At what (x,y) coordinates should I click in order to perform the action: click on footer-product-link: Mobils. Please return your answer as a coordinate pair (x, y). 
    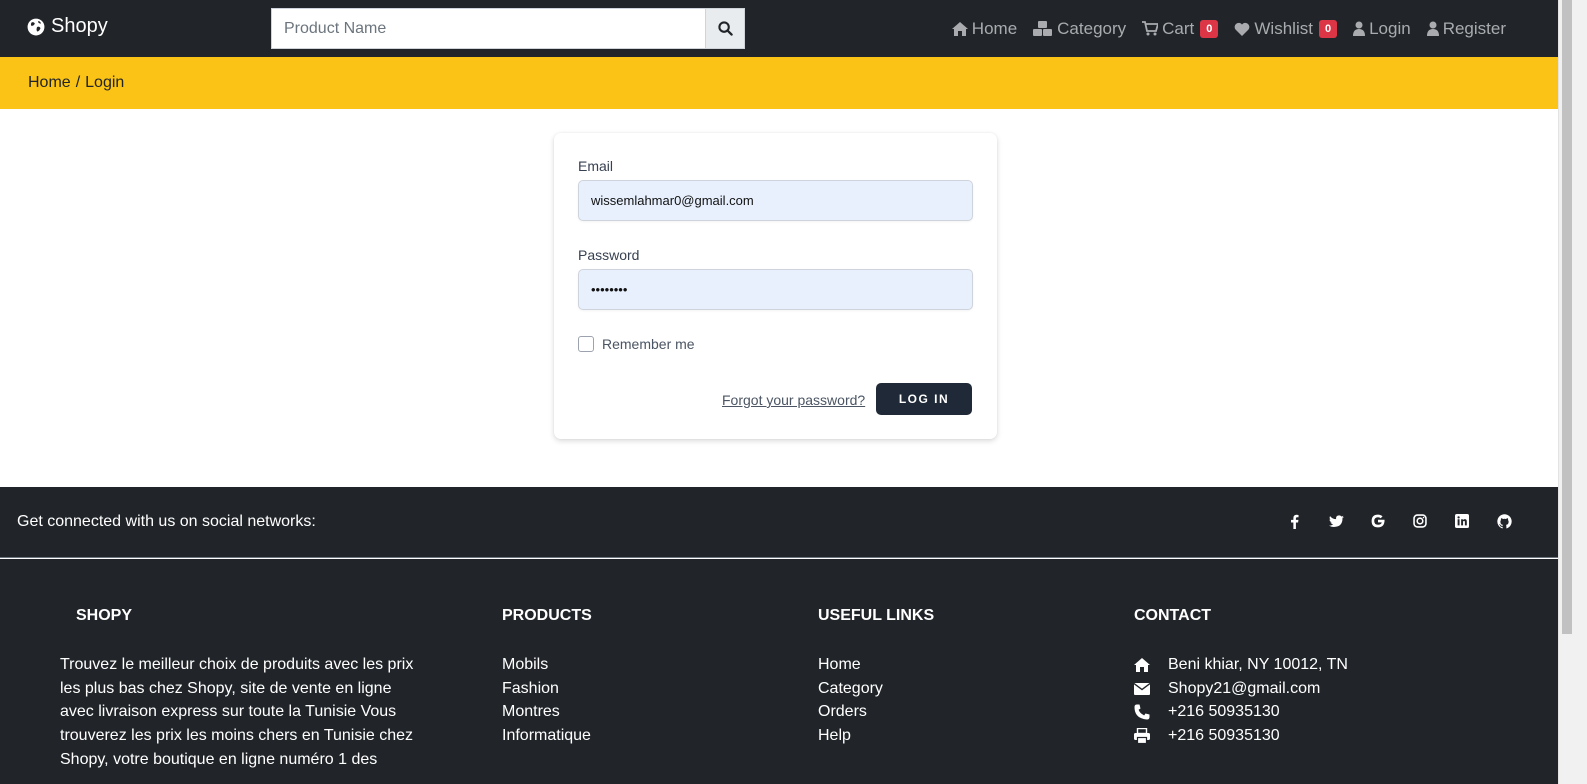
    Looking at the image, I should click on (525, 664).